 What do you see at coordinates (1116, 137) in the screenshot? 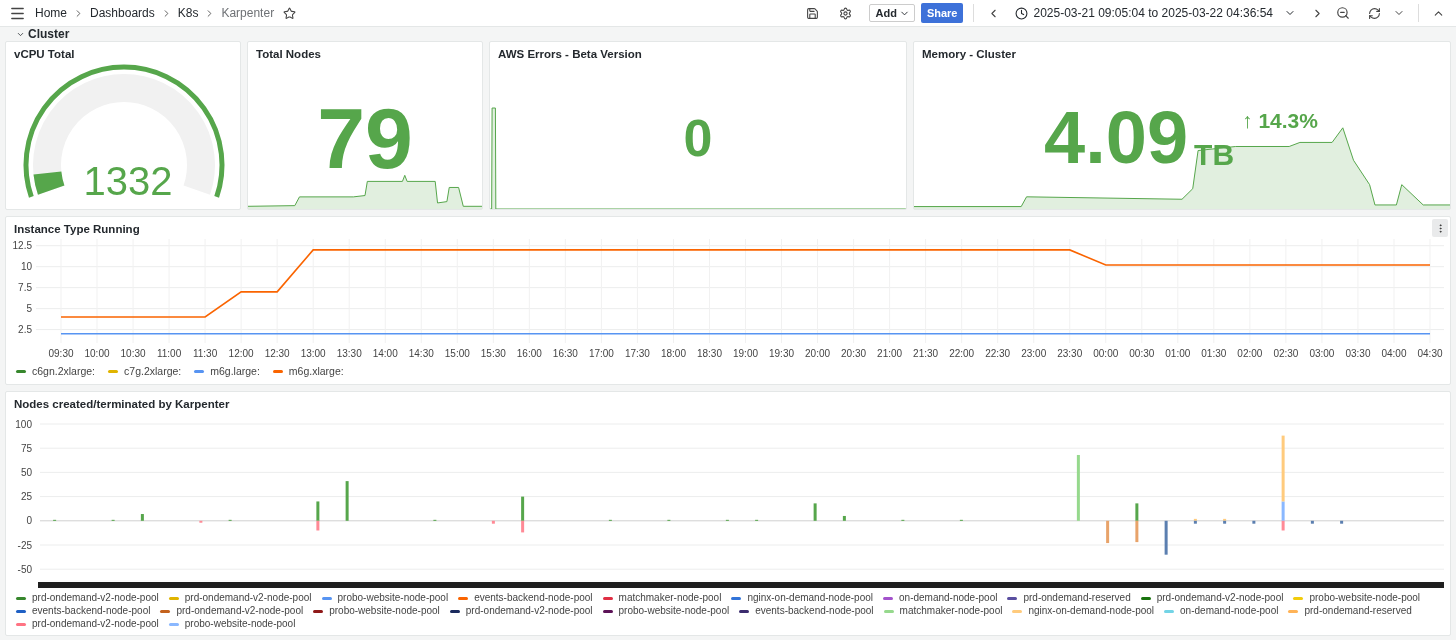
I see `stat-value: 4.09` at bounding box center [1116, 137].